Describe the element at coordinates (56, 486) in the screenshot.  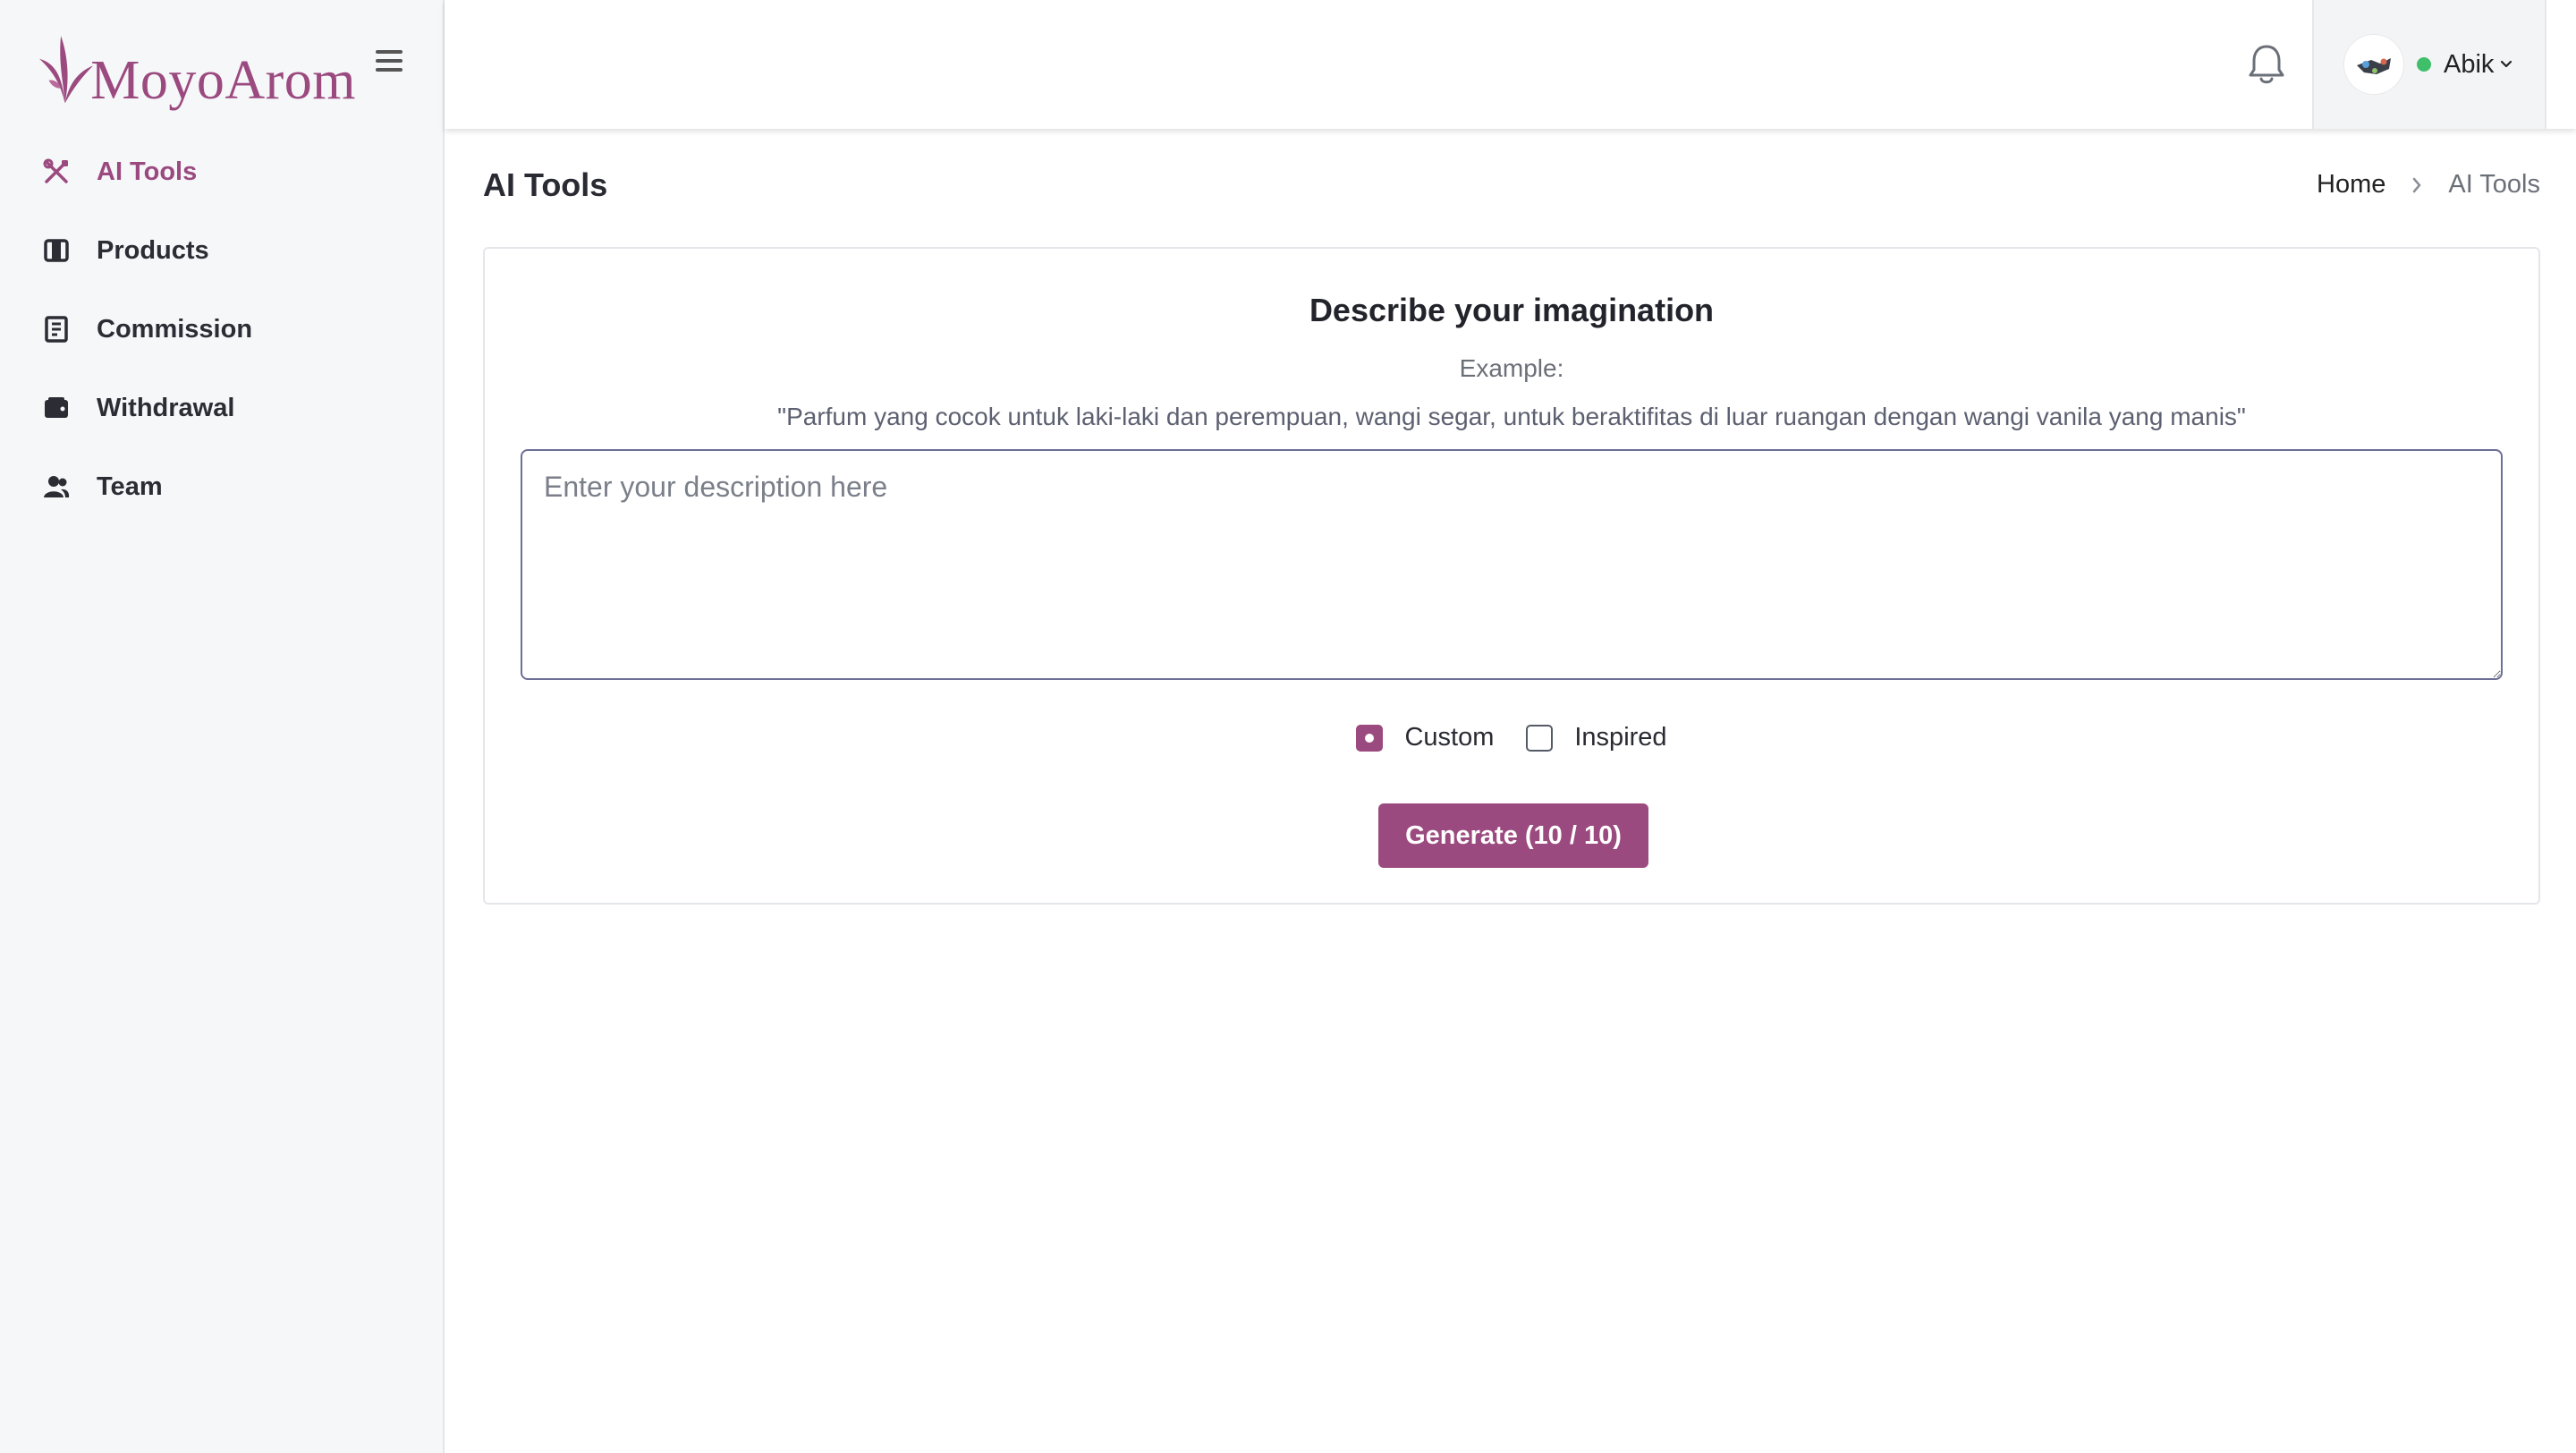
I see `team-icon` at that location.